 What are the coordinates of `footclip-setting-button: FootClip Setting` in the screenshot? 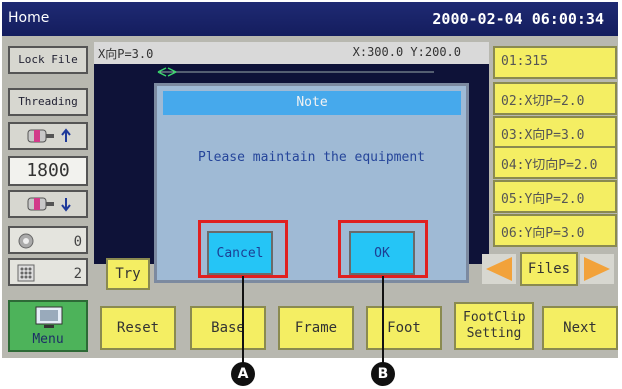 It's located at (494, 326).